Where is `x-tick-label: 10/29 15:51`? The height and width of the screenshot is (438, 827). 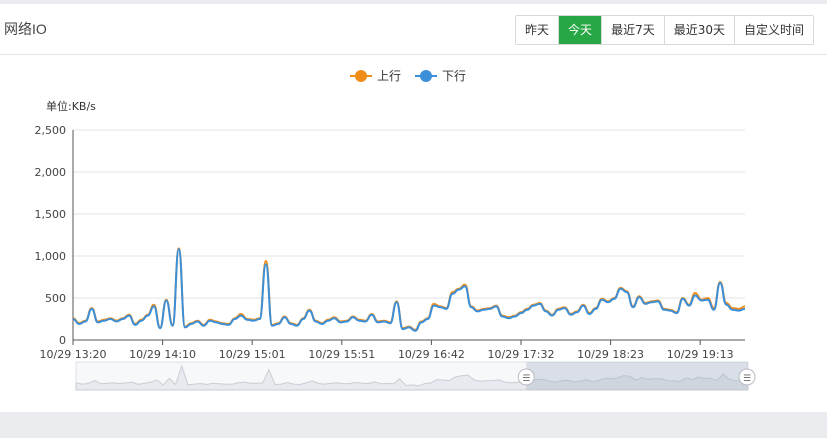 x-tick-label: 10/29 15:51 is located at coordinates (341, 354).